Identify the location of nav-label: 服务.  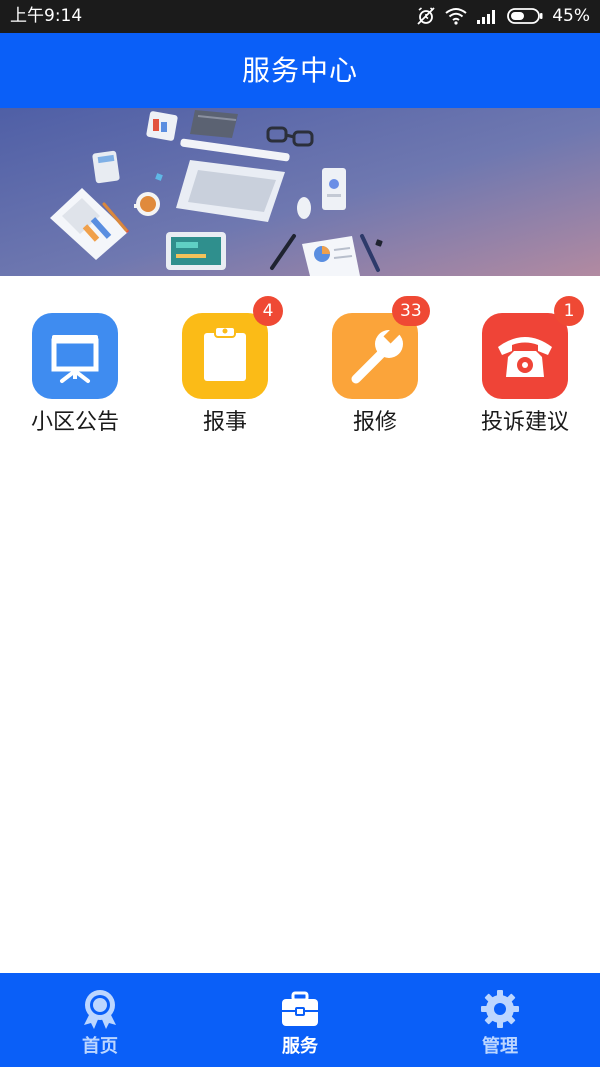
(300, 1046).